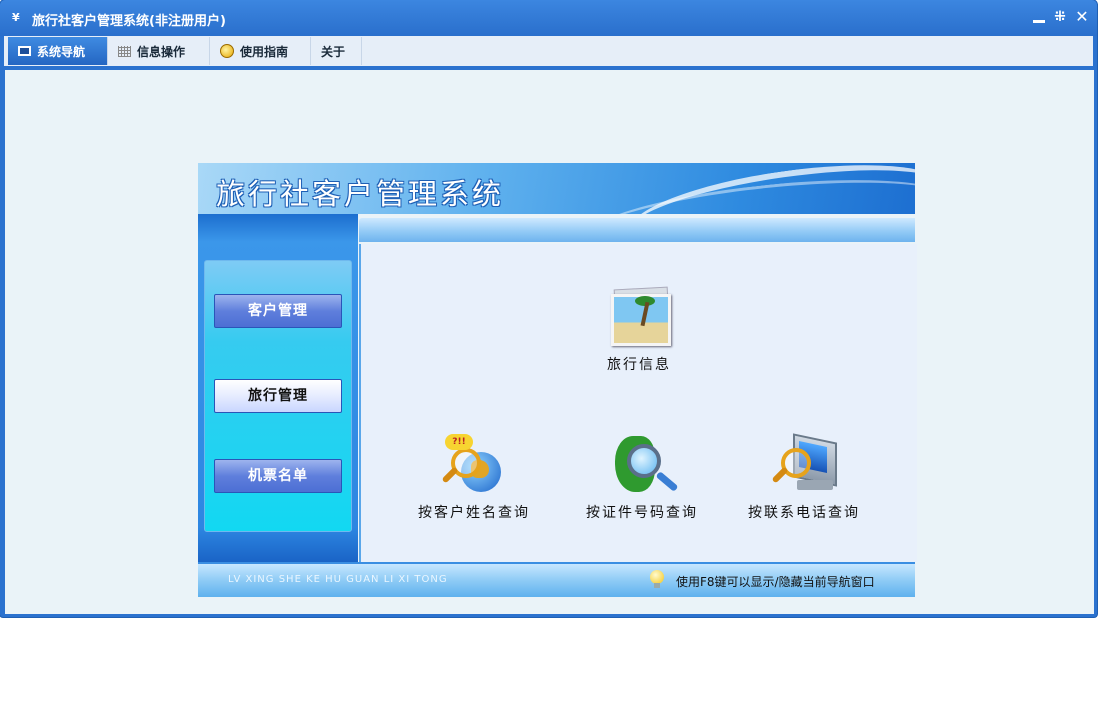  What do you see at coordinates (657, 579) in the screenshot?
I see `lightbulb-icon` at bounding box center [657, 579].